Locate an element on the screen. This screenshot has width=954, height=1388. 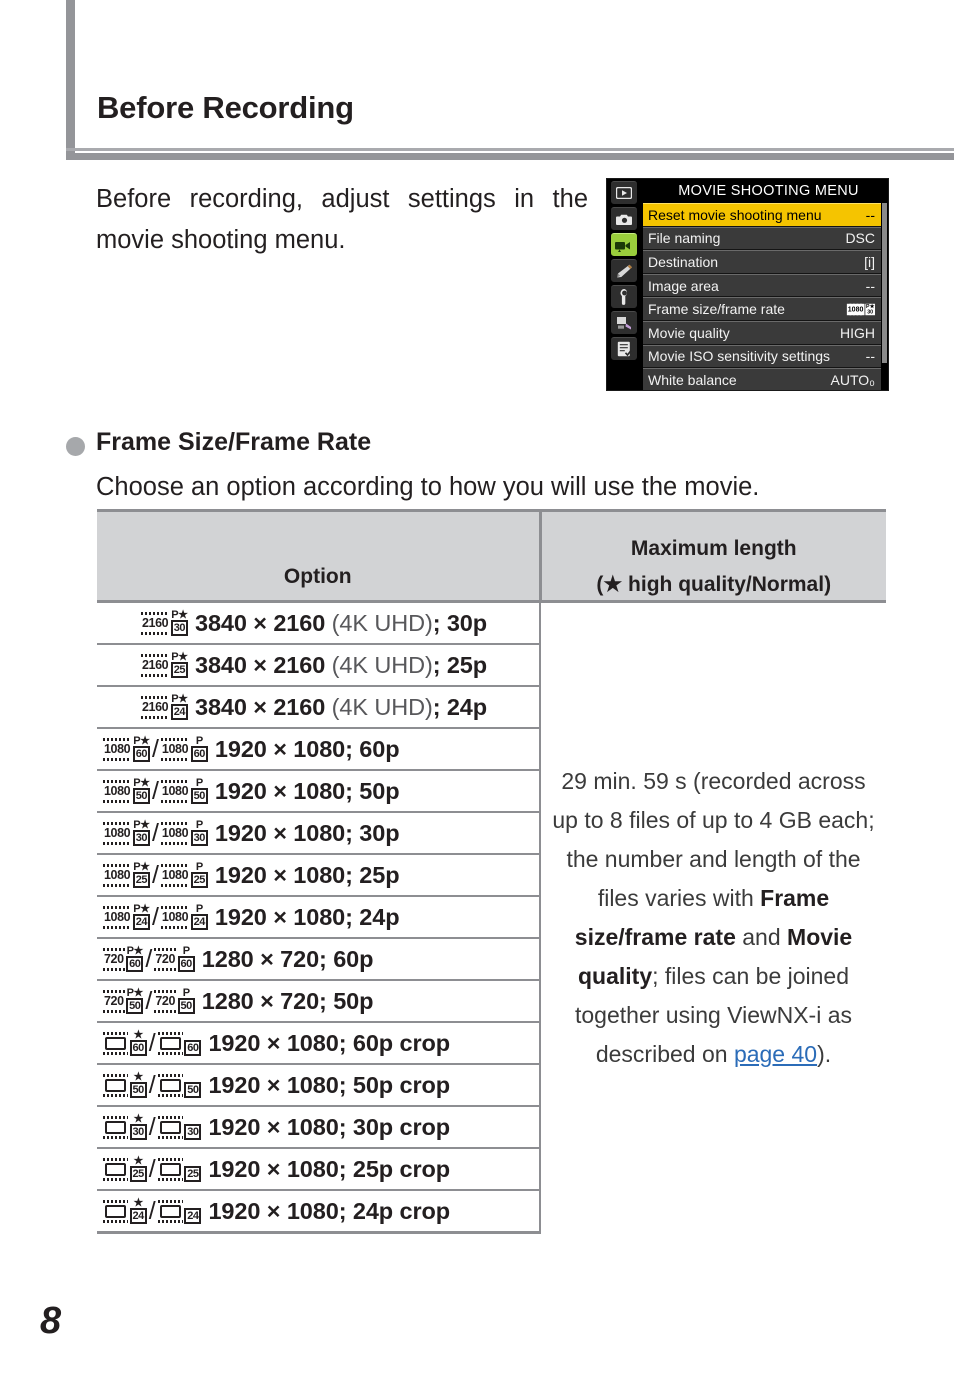
frame-rate-badge: 25 is located at coordinates (193, 1169).